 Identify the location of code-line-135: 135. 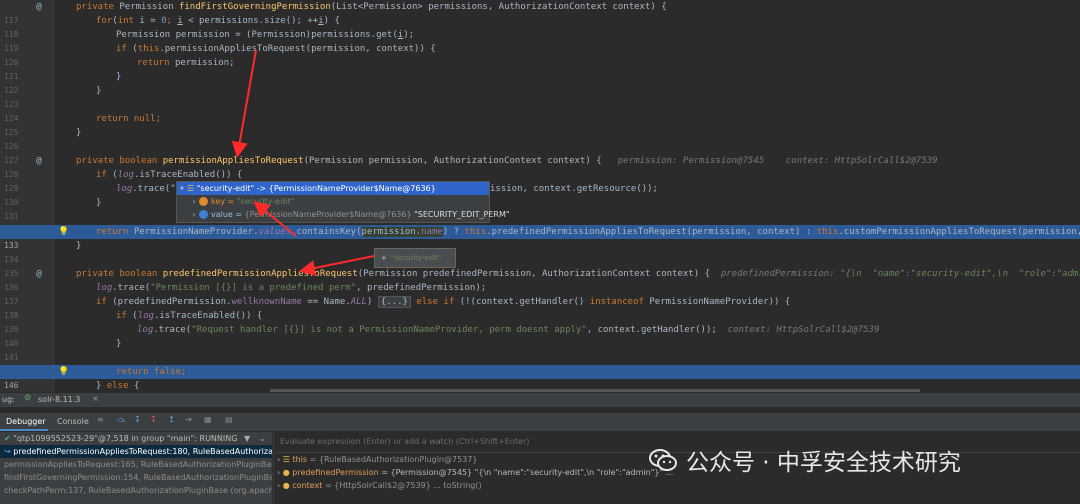
(540, 265).